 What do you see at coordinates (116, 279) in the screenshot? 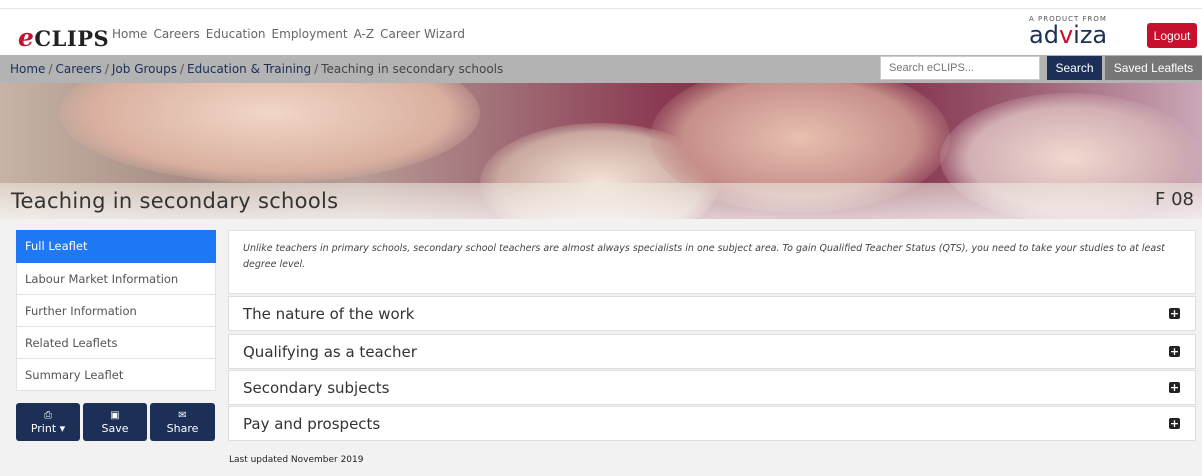
I see `sidebar-item-labour-market-information: Labour Market Information` at bounding box center [116, 279].